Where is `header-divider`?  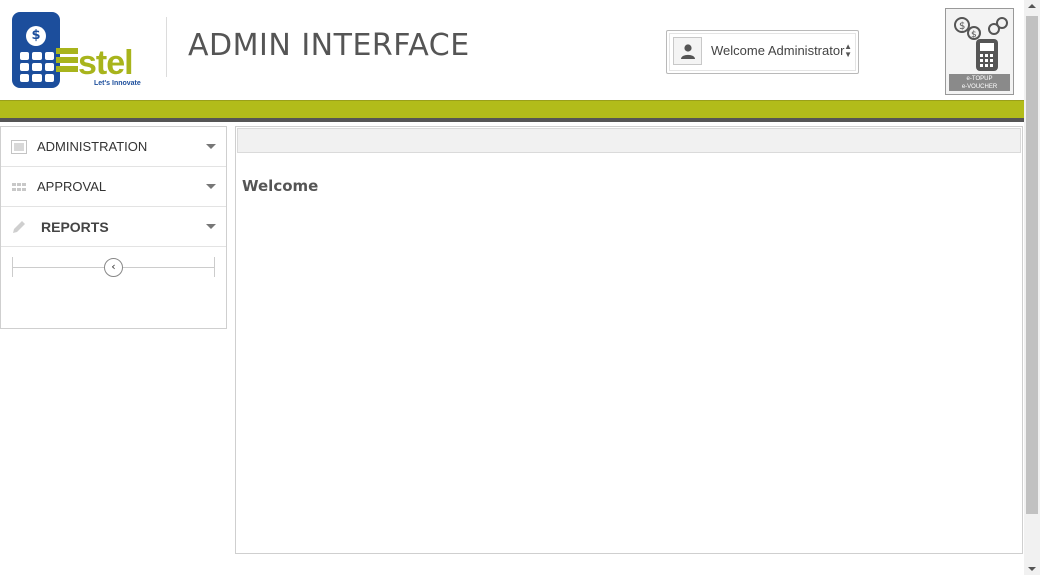 header-divider is located at coordinates (166, 47).